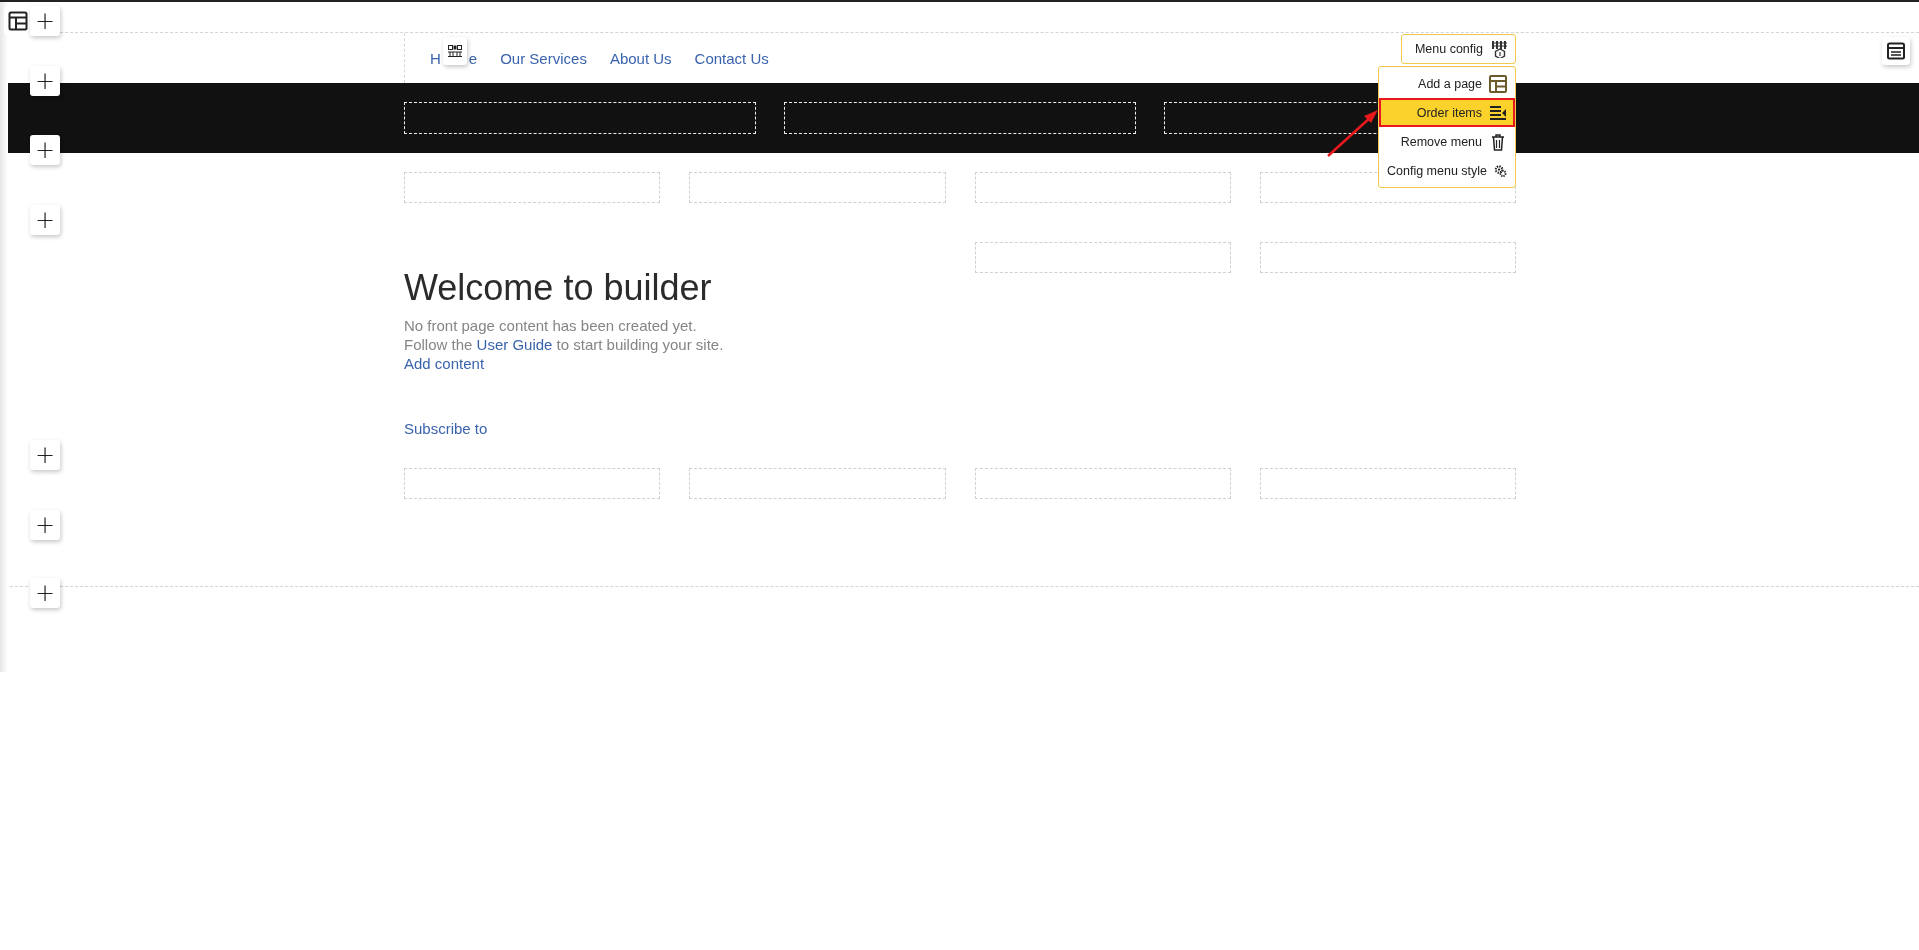 The height and width of the screenshot is (950, 1919). What do you see at coordinates (551, 325) in the screenshot?
I see `info-text: No front page content has been created yet.` at bounding box center [551, 325].